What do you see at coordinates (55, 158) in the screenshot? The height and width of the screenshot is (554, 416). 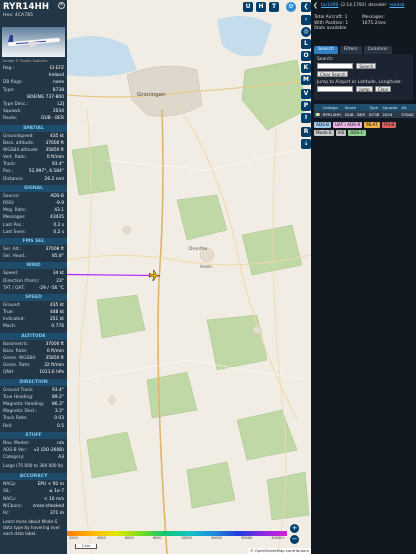 I see `spatial-value: 0 ft/min` at bounding box center [55, 158].